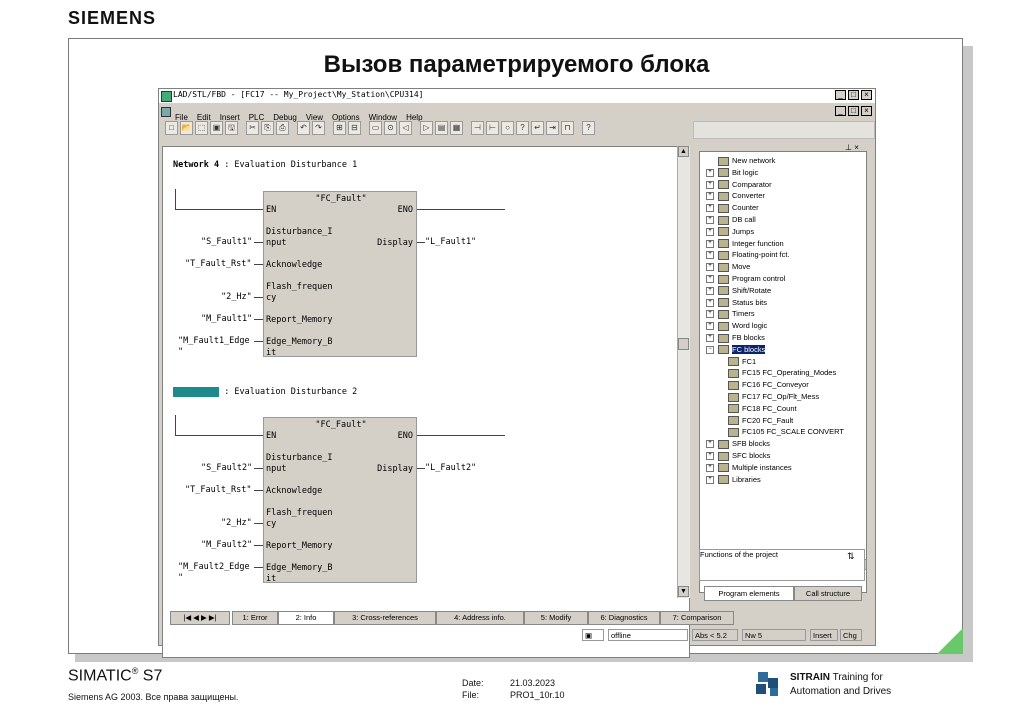 The image size is (1024, 708). I want to click on zoom-in-icon: ⊞, so click(339, 128).